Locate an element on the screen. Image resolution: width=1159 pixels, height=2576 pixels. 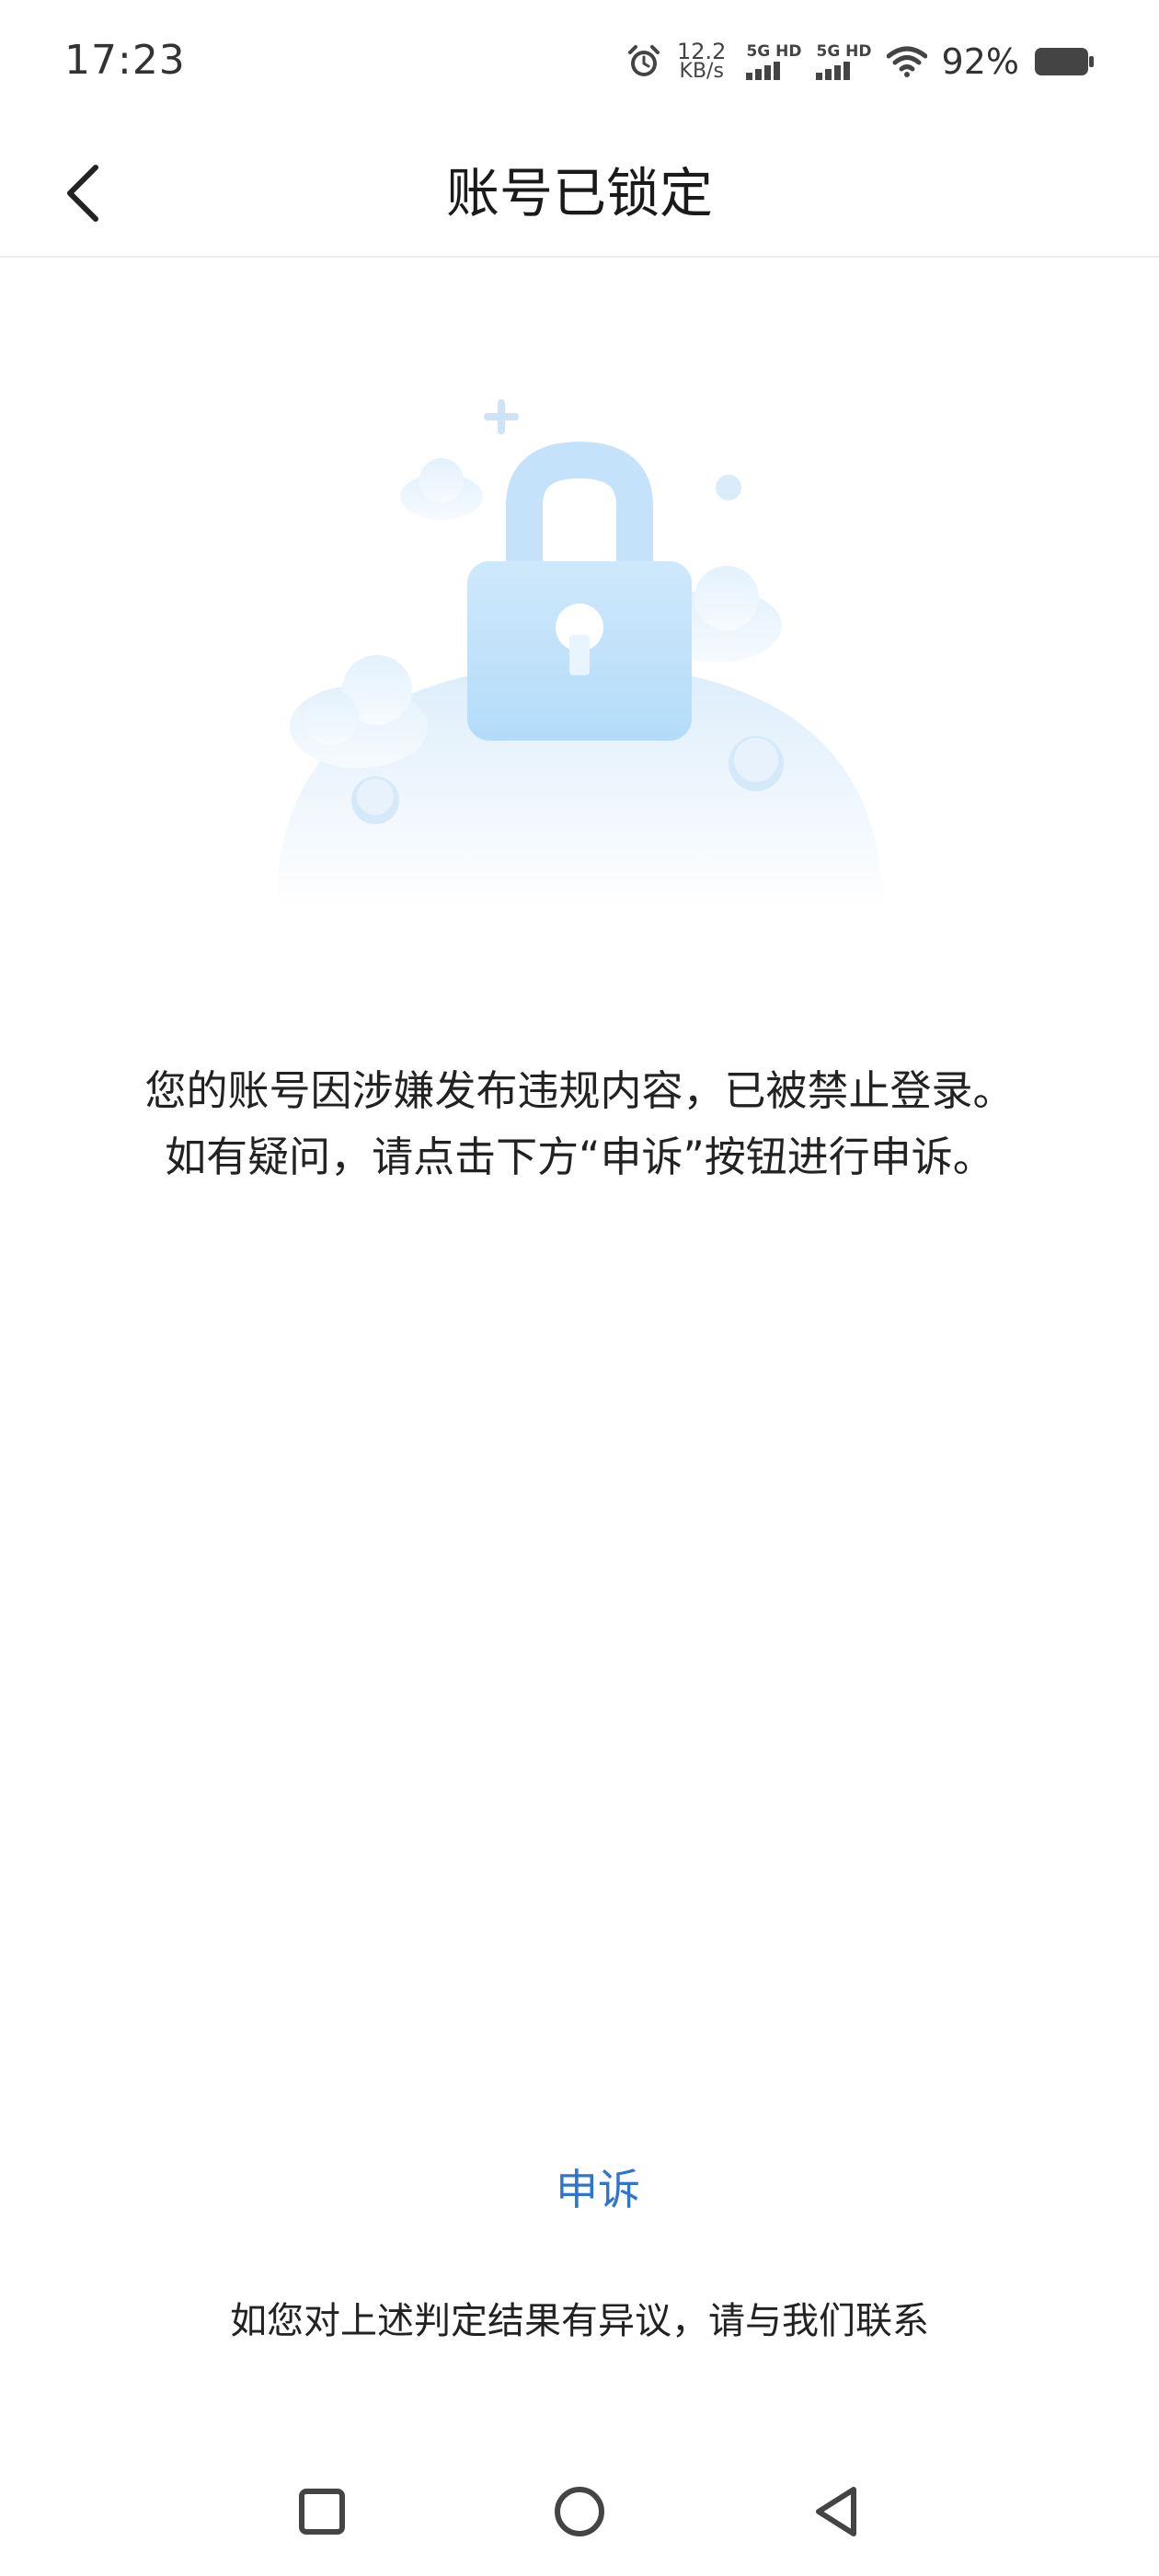
system-nav-bar is located at coordinates (579, 2511).